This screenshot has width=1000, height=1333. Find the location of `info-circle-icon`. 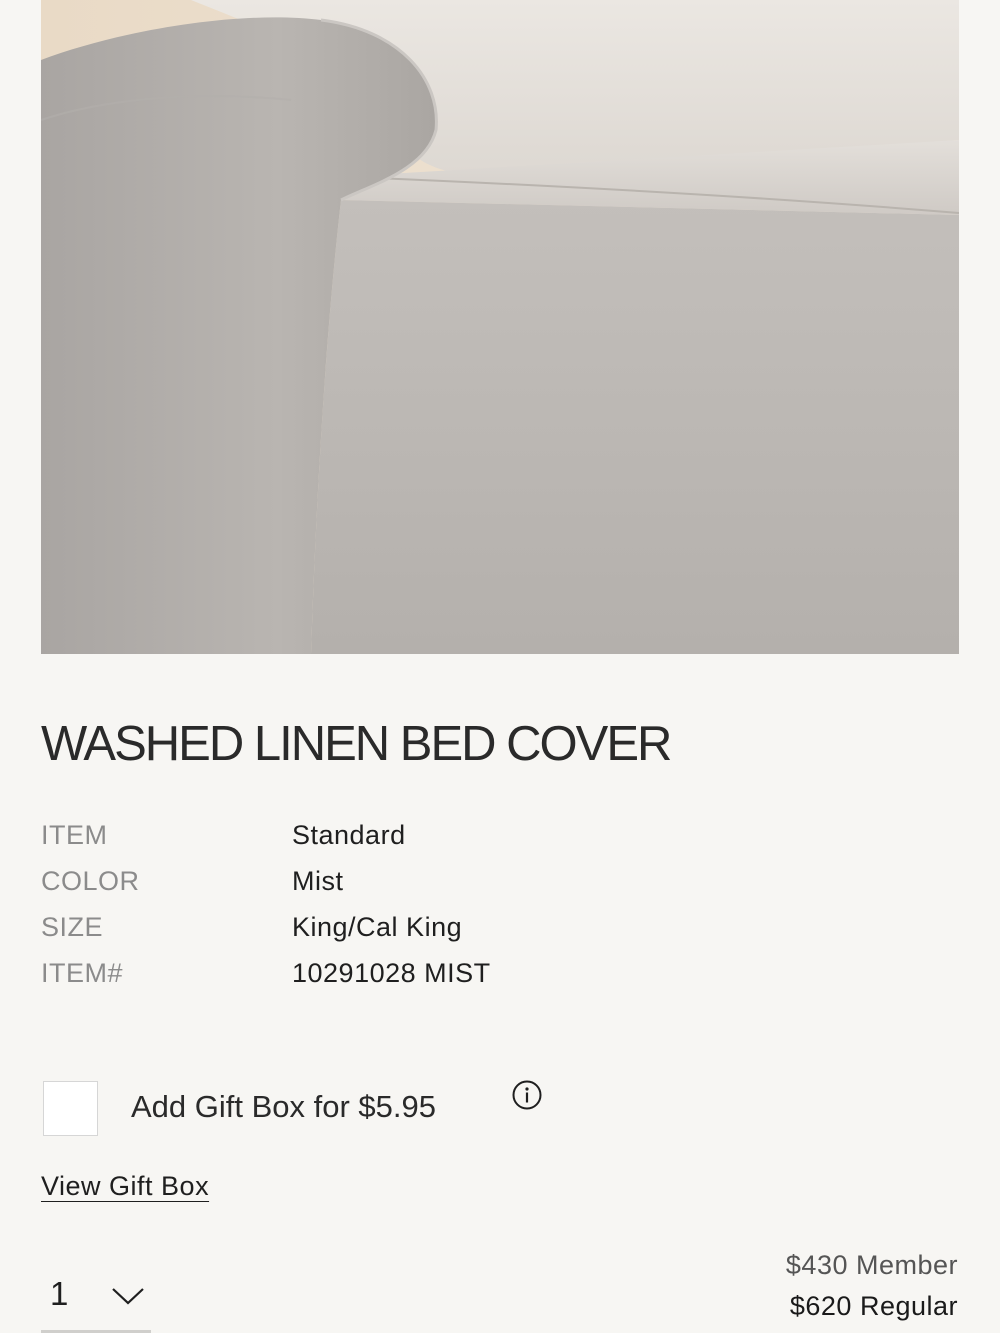

info-circle-icon is located at coordinates (527, 1095).